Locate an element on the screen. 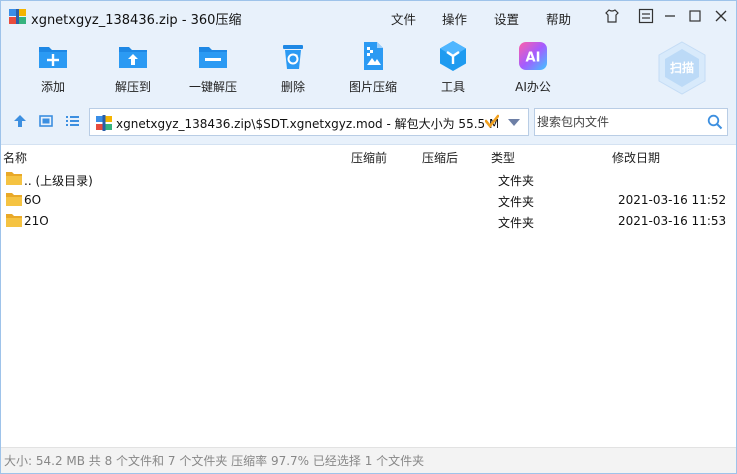  scan-label: 扫描 is located at coordinates (682, 67).